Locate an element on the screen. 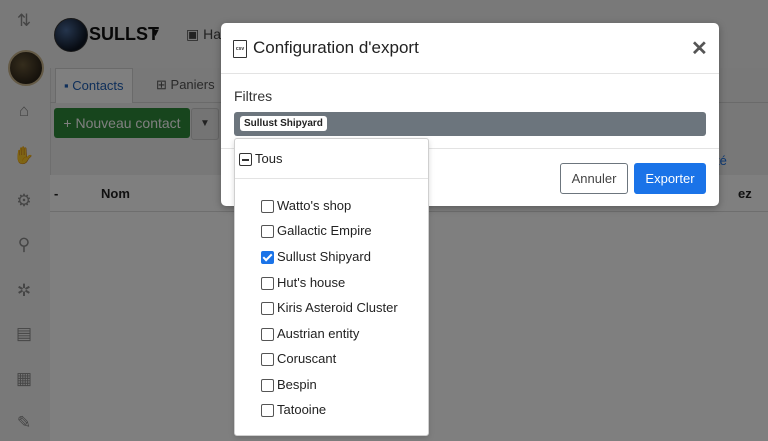 The image size is (768, 441). dropdown-option: Gallactic Empire is located at coordinates (343, 231).